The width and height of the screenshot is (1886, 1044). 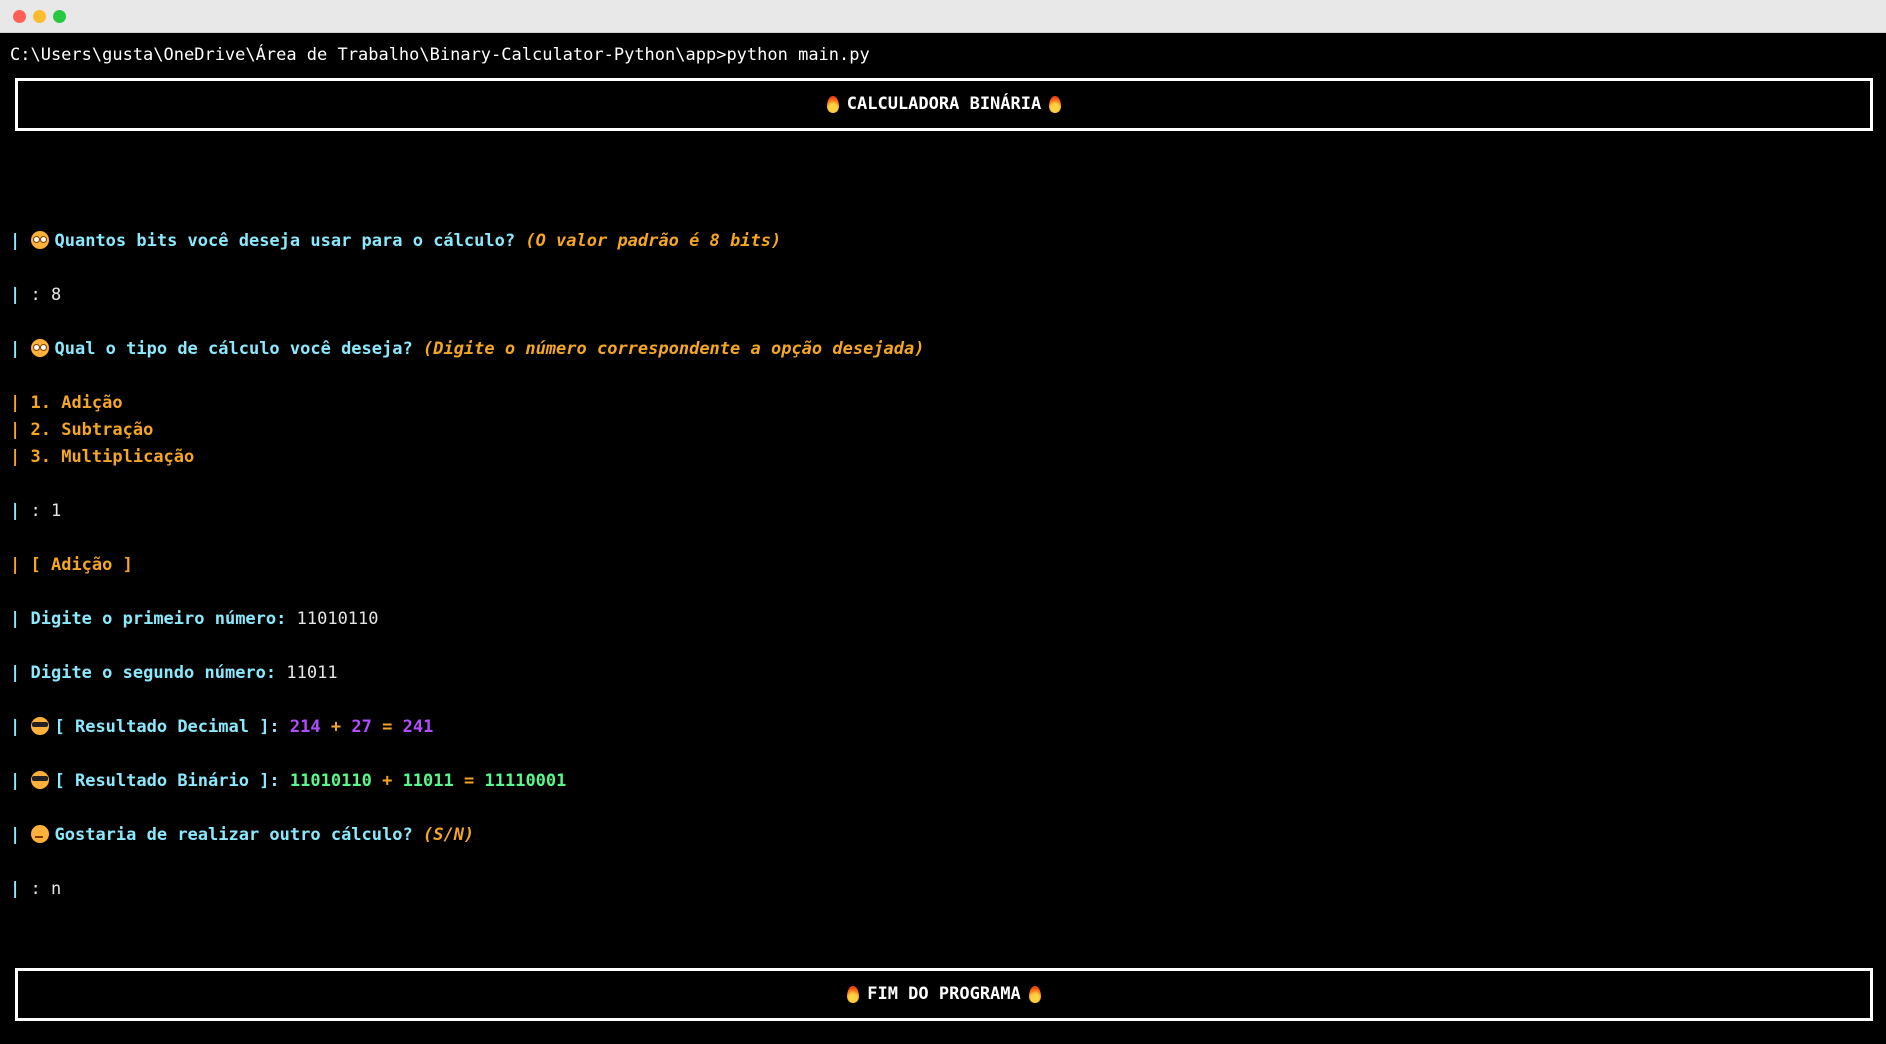 I want to click on option-item: | 2. Subtração, so click(x=81, y=430).